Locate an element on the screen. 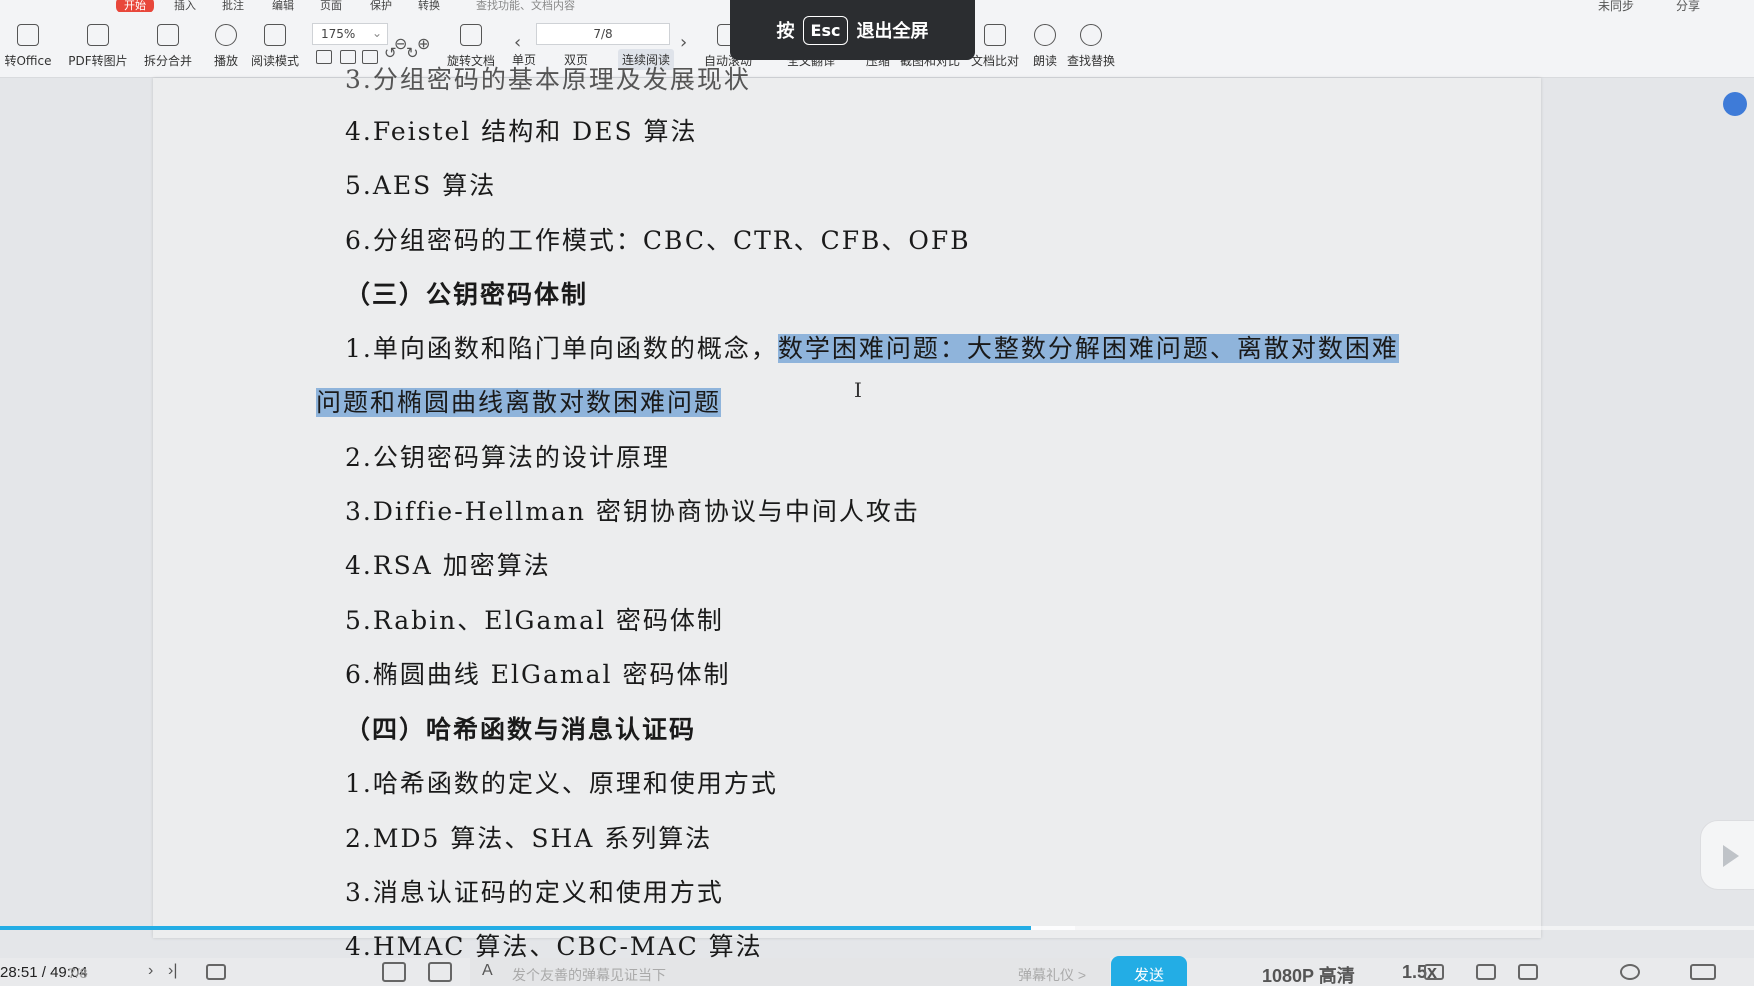 This screenshot has height=986, width=1754. video-progress-bar is located at coordinates (877, 928).